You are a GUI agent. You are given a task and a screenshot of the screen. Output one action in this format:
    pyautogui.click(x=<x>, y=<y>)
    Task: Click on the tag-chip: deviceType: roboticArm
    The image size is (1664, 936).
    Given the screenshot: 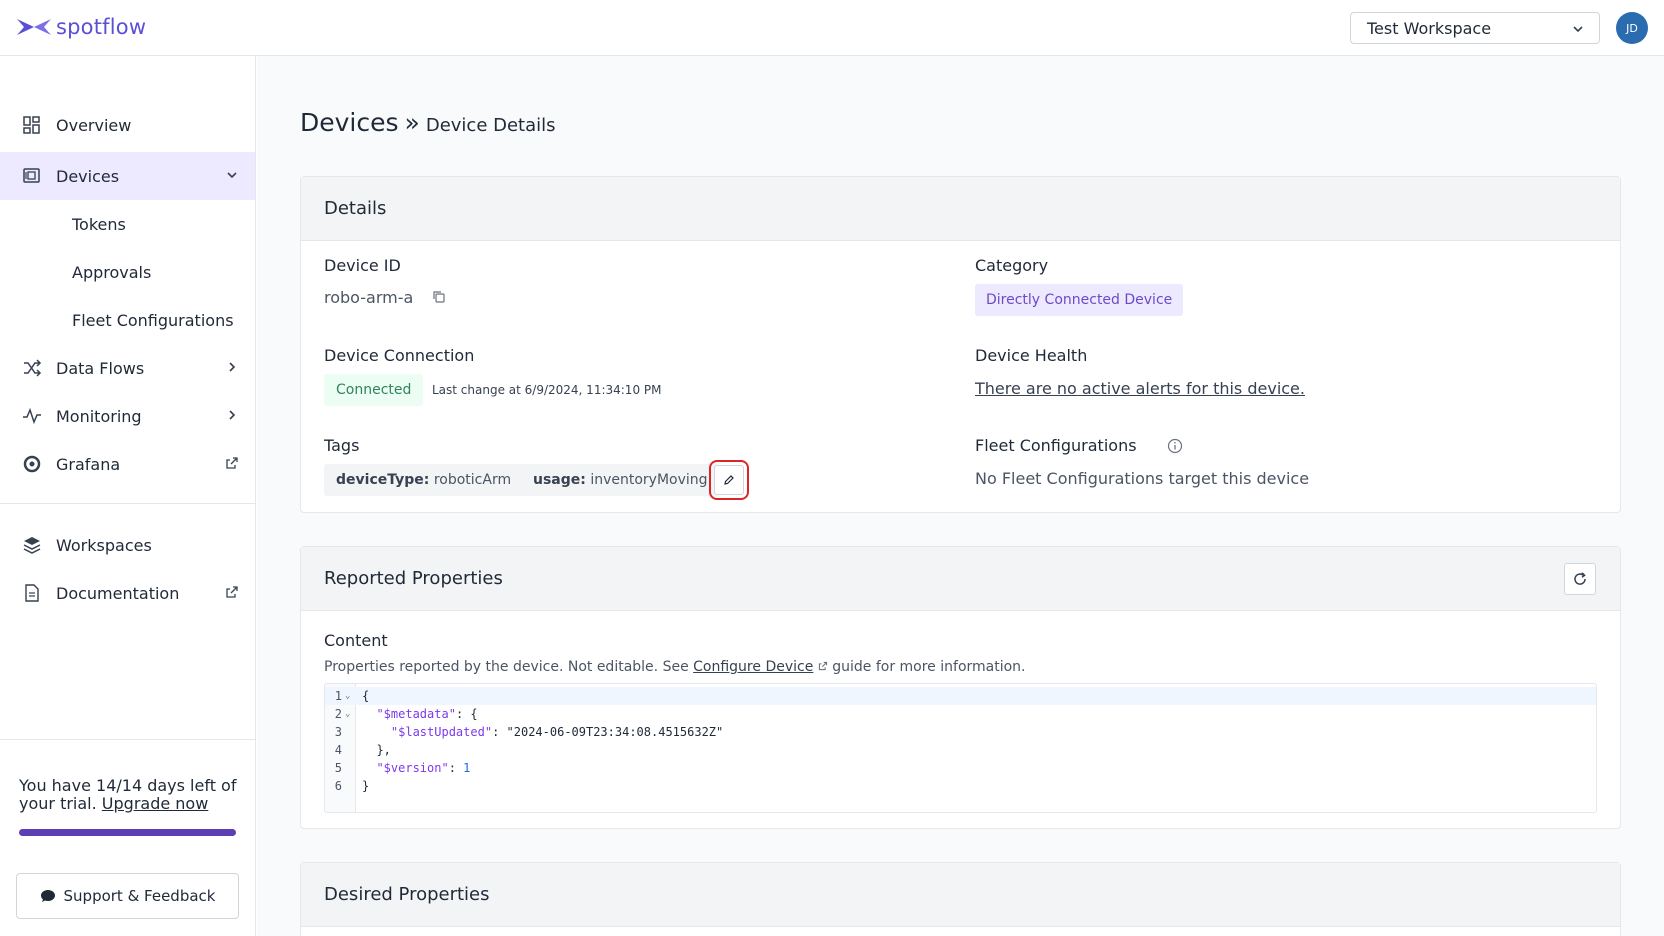 What is the action you would take?
    pyautogui.click(x=424, y=480)
    